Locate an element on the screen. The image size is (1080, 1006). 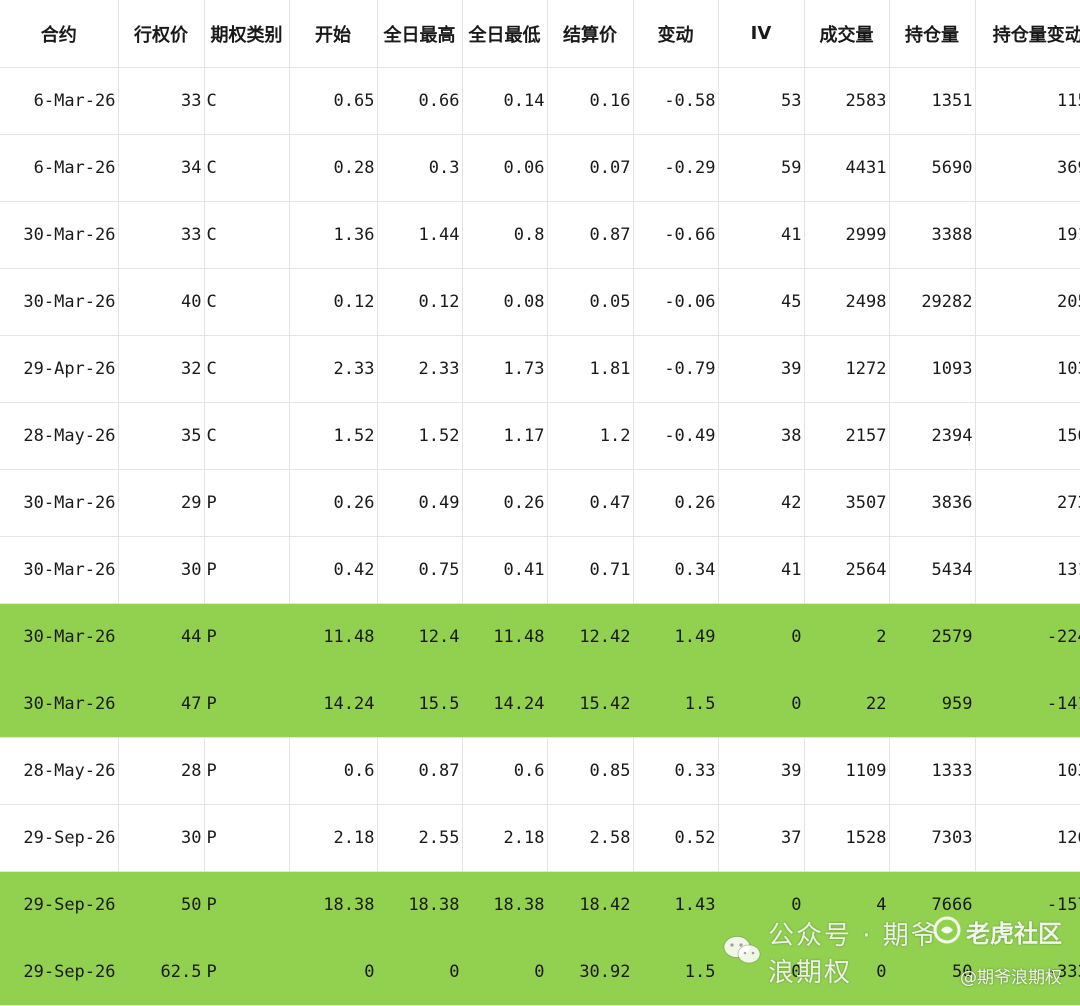
change-cell: -0.49 is located at coordinates (676, 436).